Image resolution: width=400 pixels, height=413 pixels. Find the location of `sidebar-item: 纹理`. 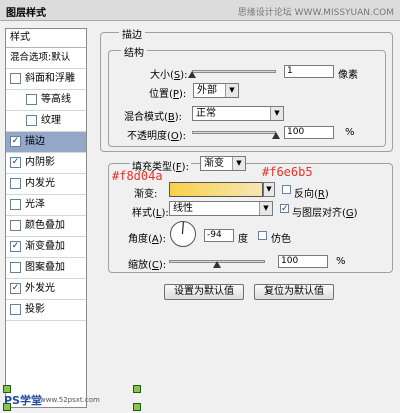

sidebar-item: 纹理 is located at coordinates (46, 121).